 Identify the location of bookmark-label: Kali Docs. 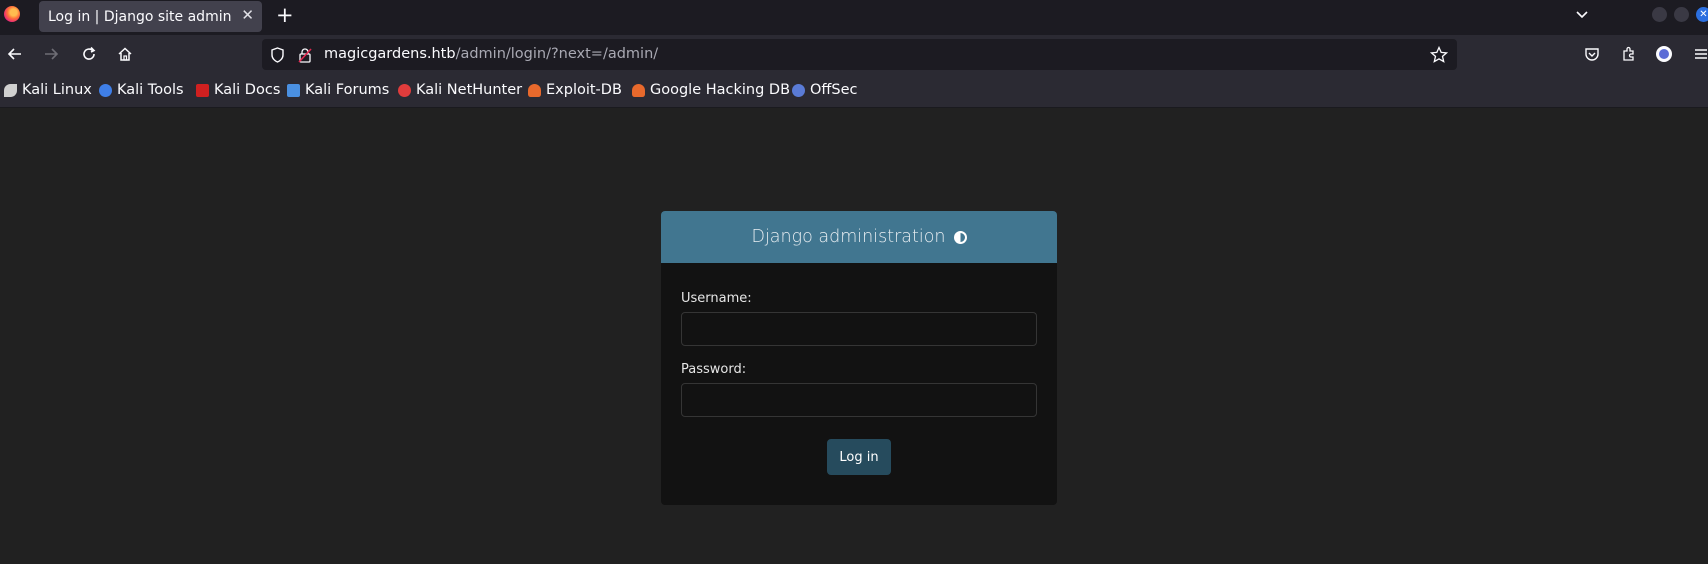
(247, 90).